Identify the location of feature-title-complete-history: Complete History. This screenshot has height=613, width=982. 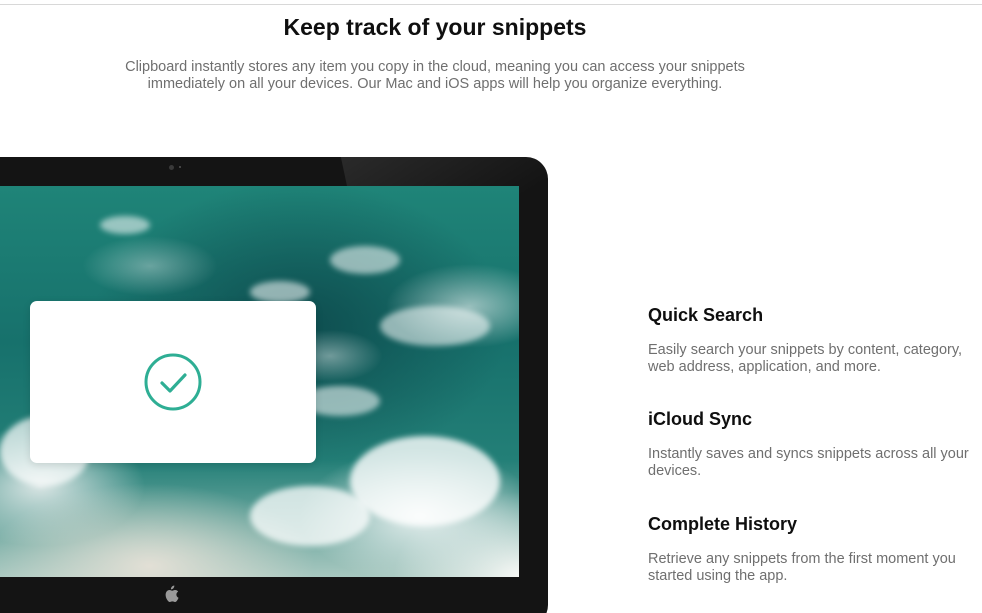
(723, 524).